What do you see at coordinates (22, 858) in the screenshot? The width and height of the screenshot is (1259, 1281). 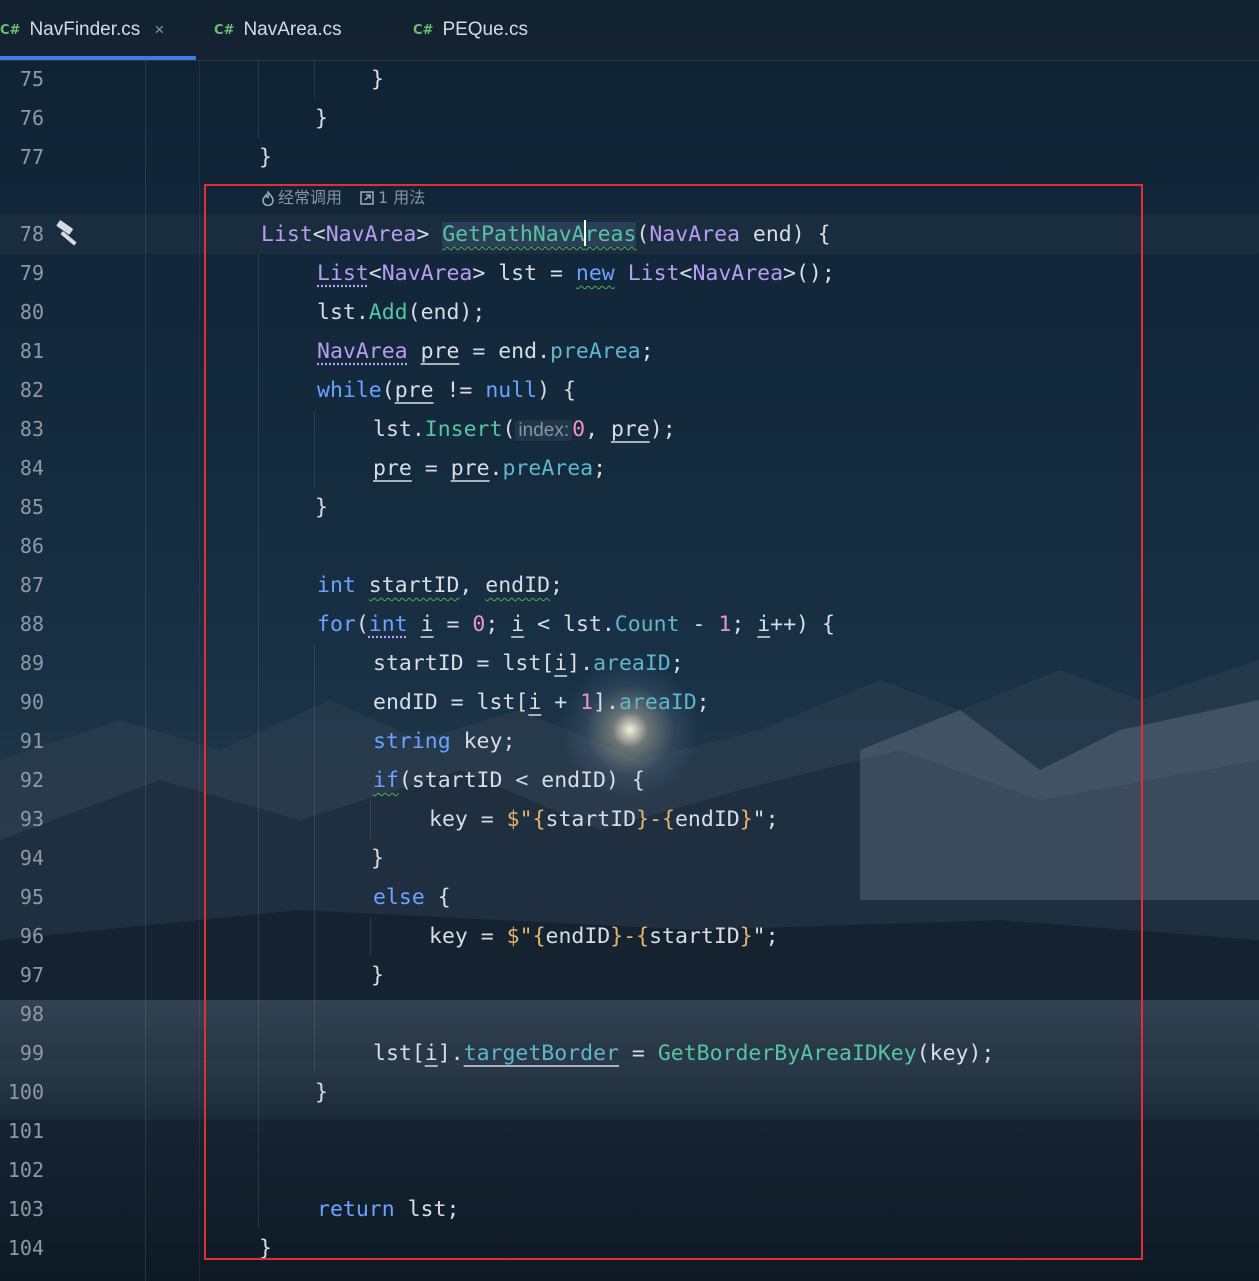 I see `line-number: 94` at bounding box center [22, 858].